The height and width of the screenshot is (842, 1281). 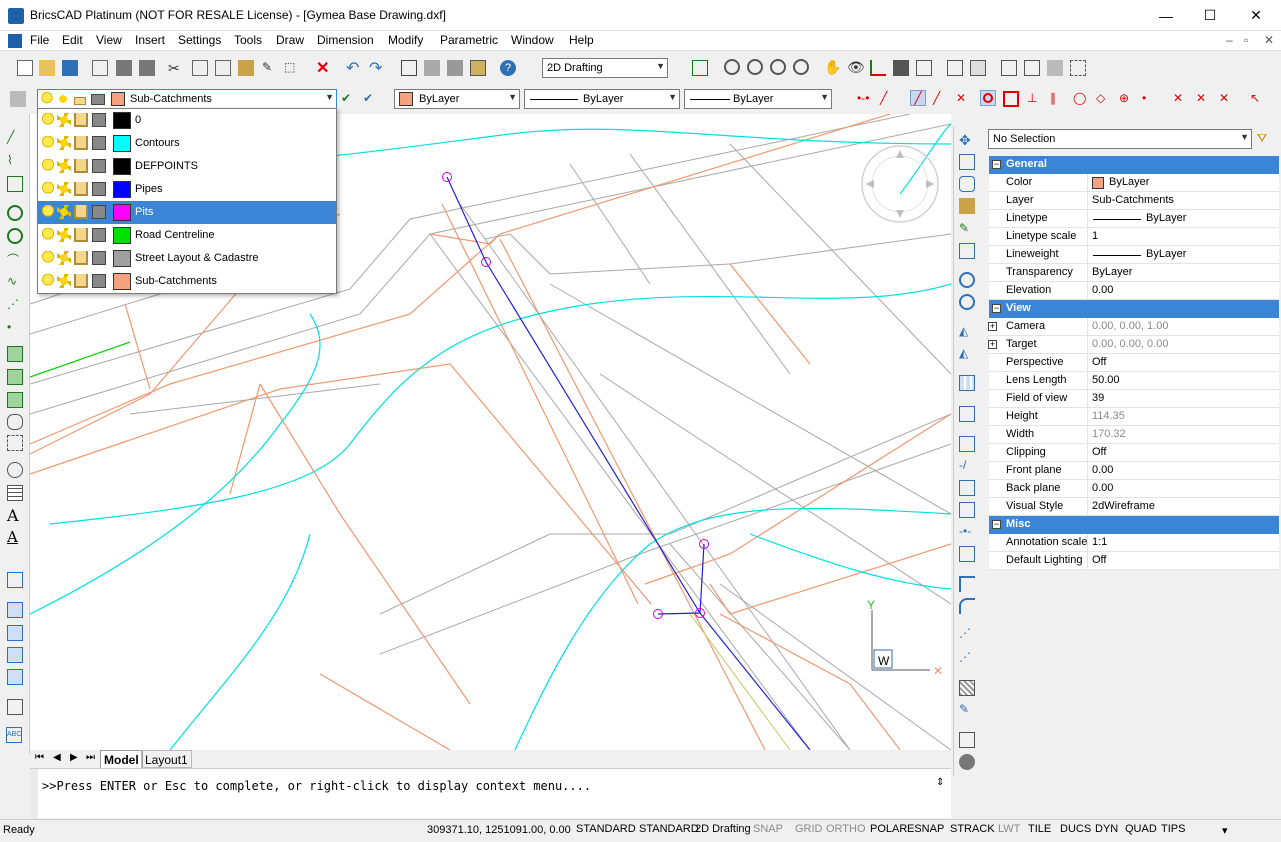 What do you see at coordinates (324, 67) in the screenshot?
I see `delete-icon: ✕` at bounding box center [324, 67].